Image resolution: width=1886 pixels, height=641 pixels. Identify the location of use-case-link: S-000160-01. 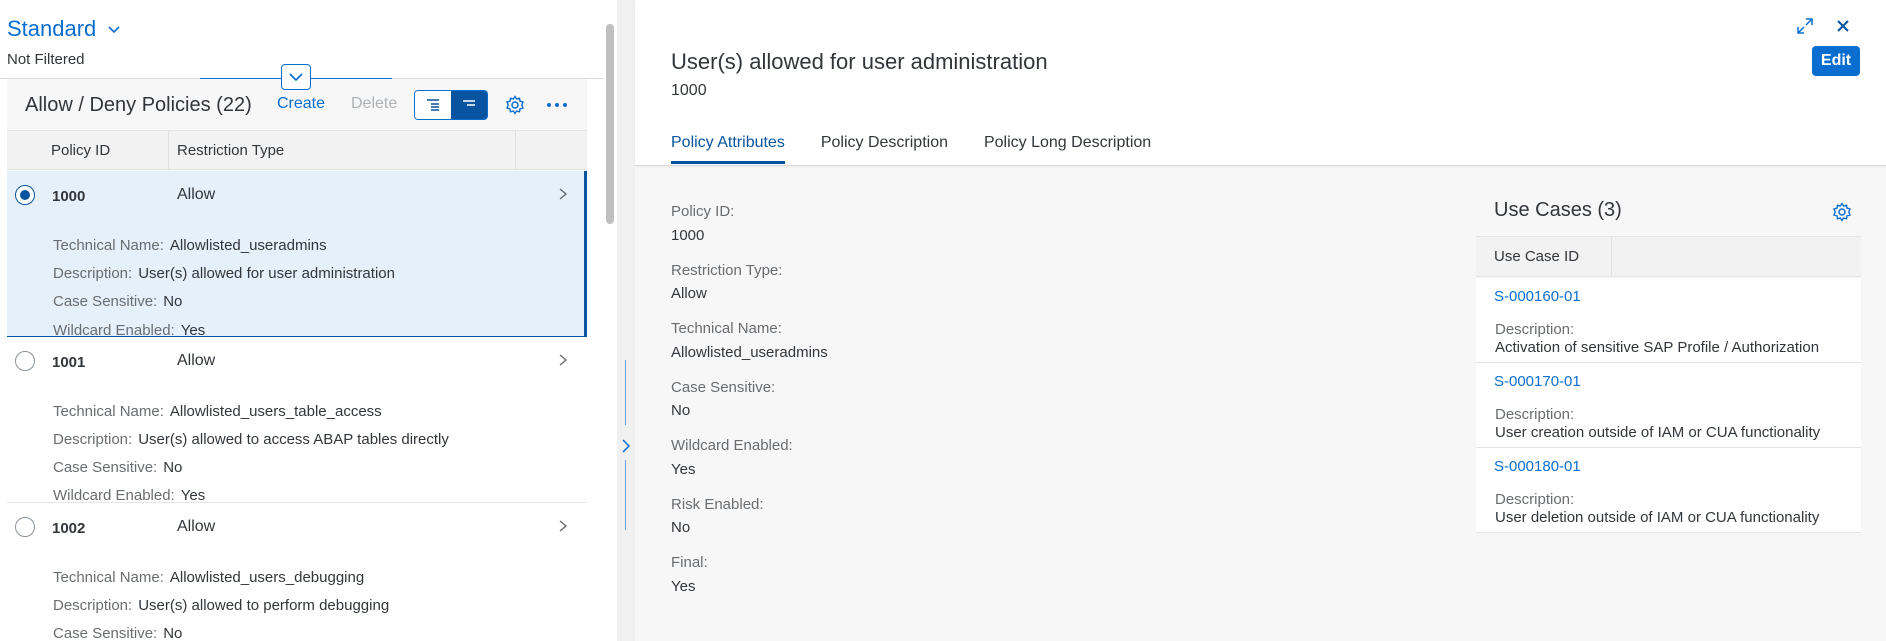
(1537, 296).